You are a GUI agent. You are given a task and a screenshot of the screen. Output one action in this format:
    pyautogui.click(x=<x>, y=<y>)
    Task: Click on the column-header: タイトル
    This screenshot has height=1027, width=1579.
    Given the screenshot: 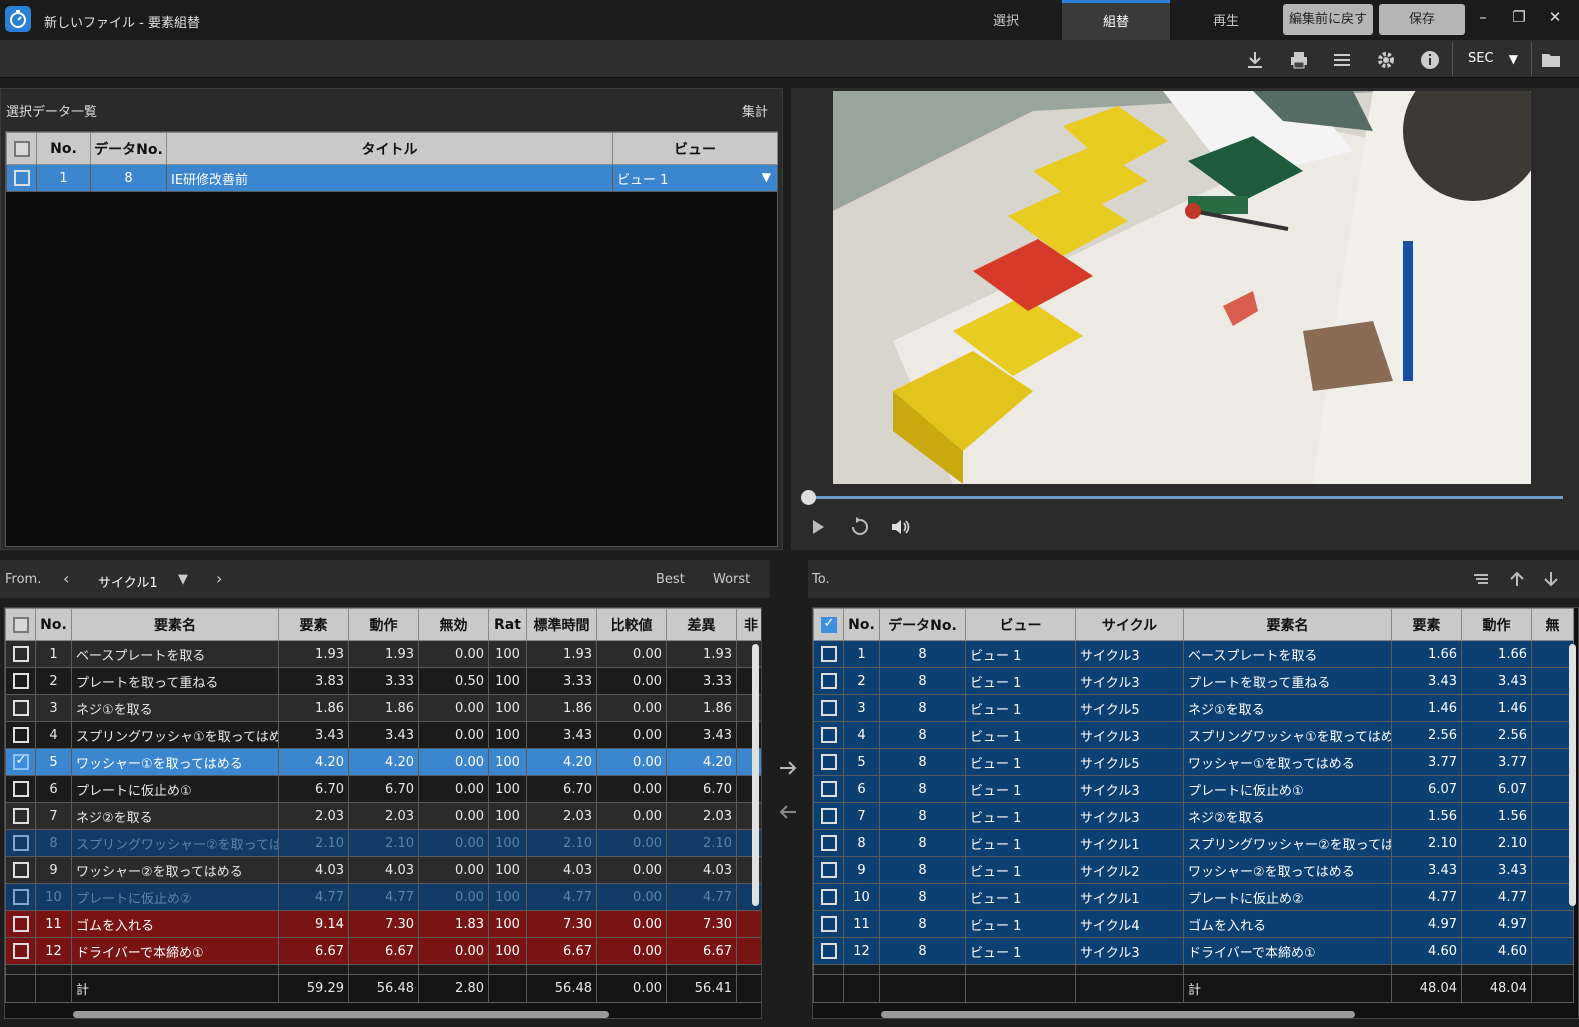 What is the action you would take?
    pyautogui.click(x=389, y=148)
    